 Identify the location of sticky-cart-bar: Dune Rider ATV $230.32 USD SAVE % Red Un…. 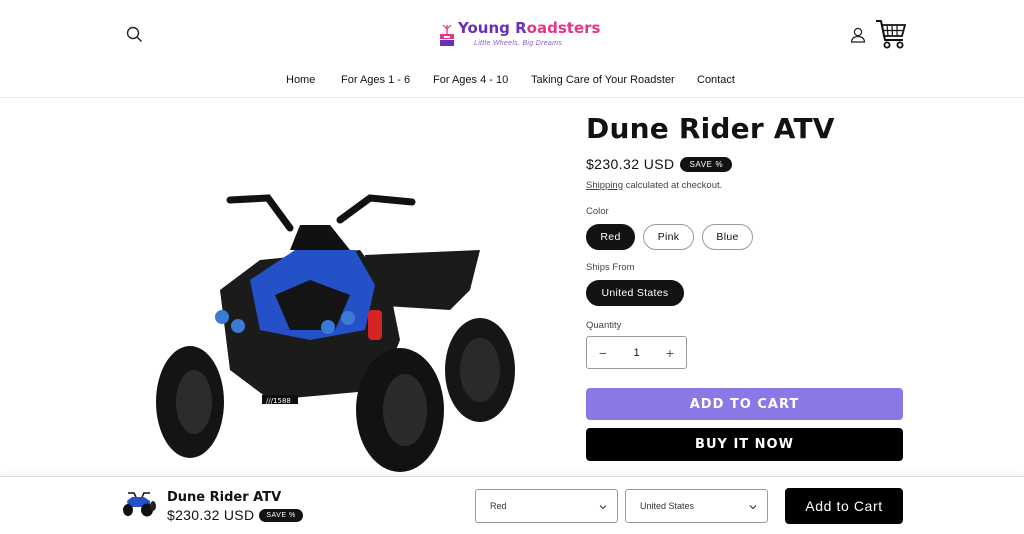
(512, 505).